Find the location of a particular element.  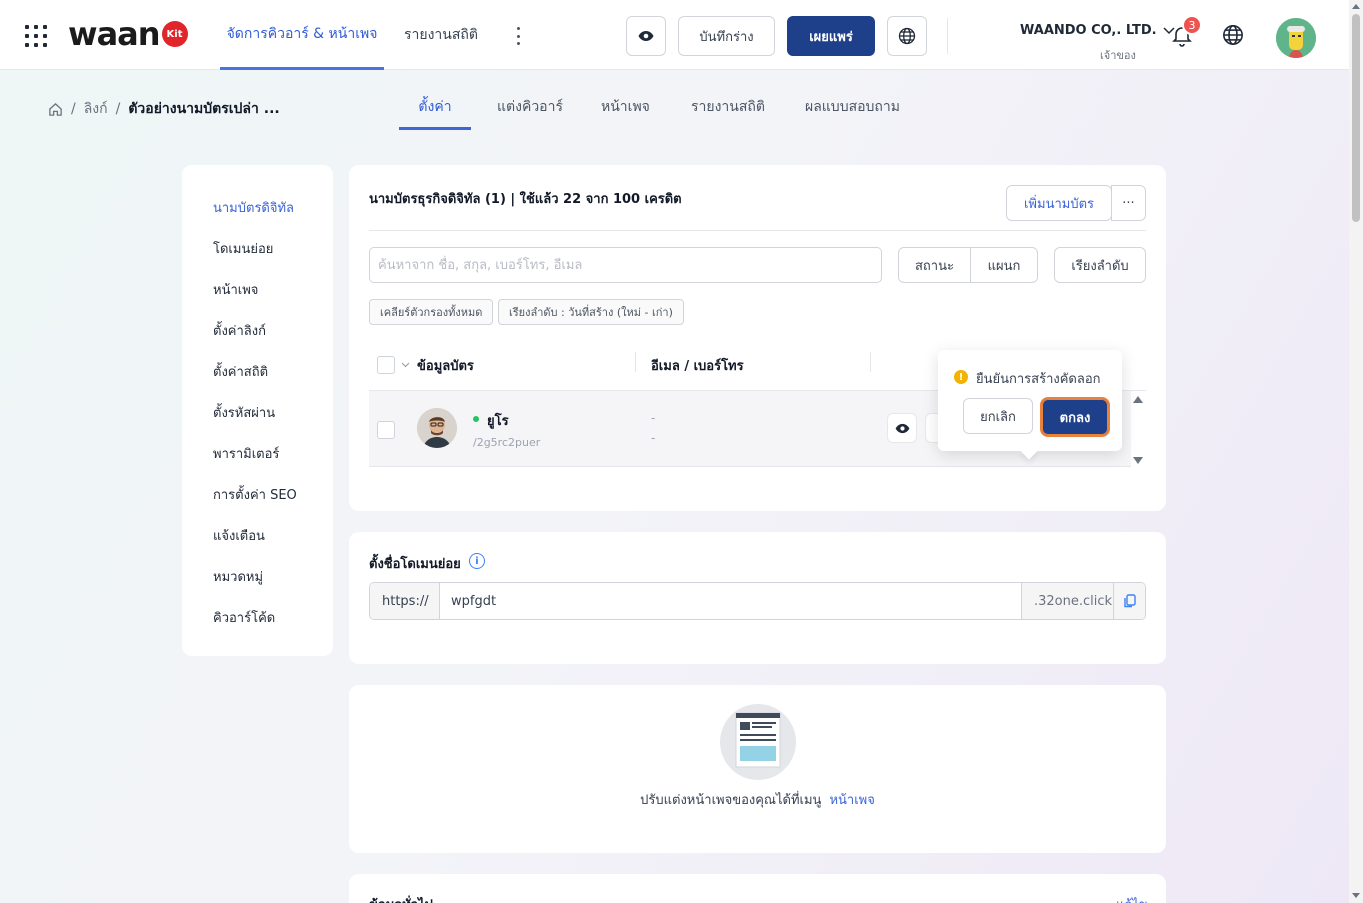

filter-status-button: สถานะ is located at coordinates (934, 265).